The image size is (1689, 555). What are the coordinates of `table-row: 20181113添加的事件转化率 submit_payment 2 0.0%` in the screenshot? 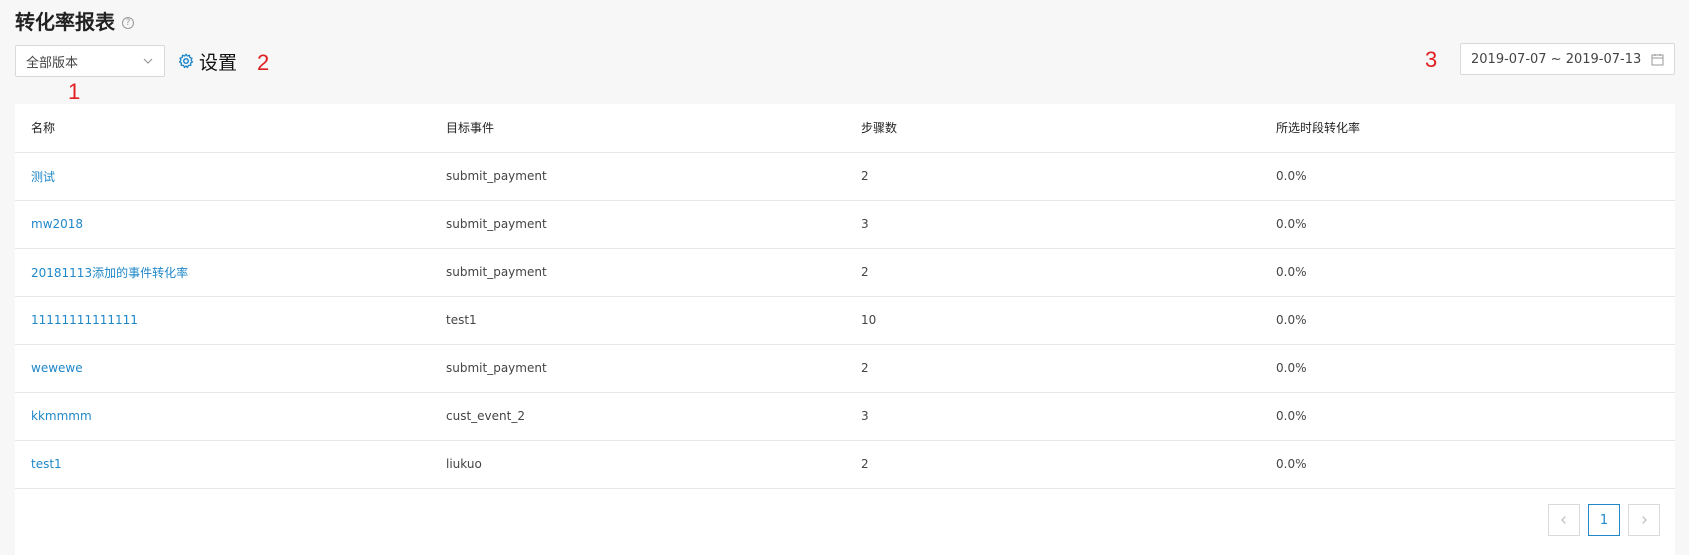 It's located at (845, 272).